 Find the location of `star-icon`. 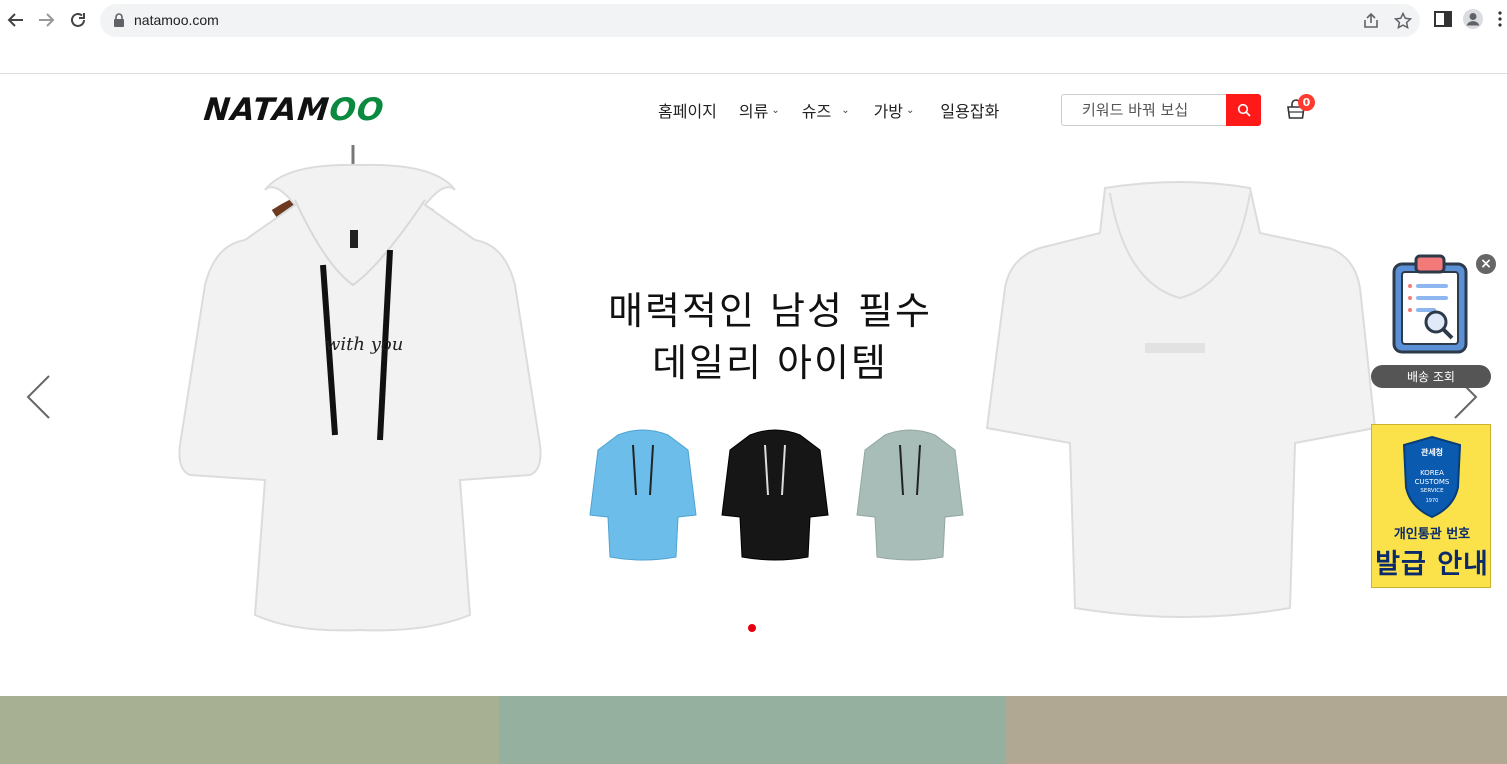

star-icon is located at coordinates (1403, 21).